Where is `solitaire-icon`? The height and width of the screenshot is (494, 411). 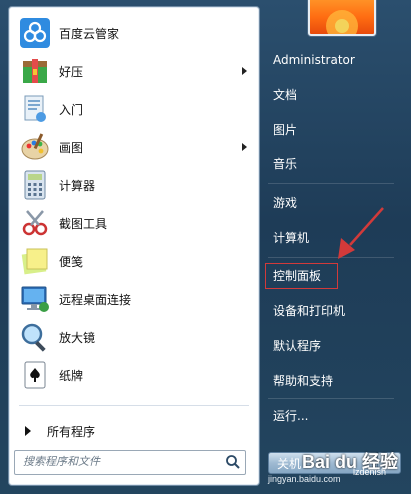 solitaire-icon is located at coordinates (35, 375).